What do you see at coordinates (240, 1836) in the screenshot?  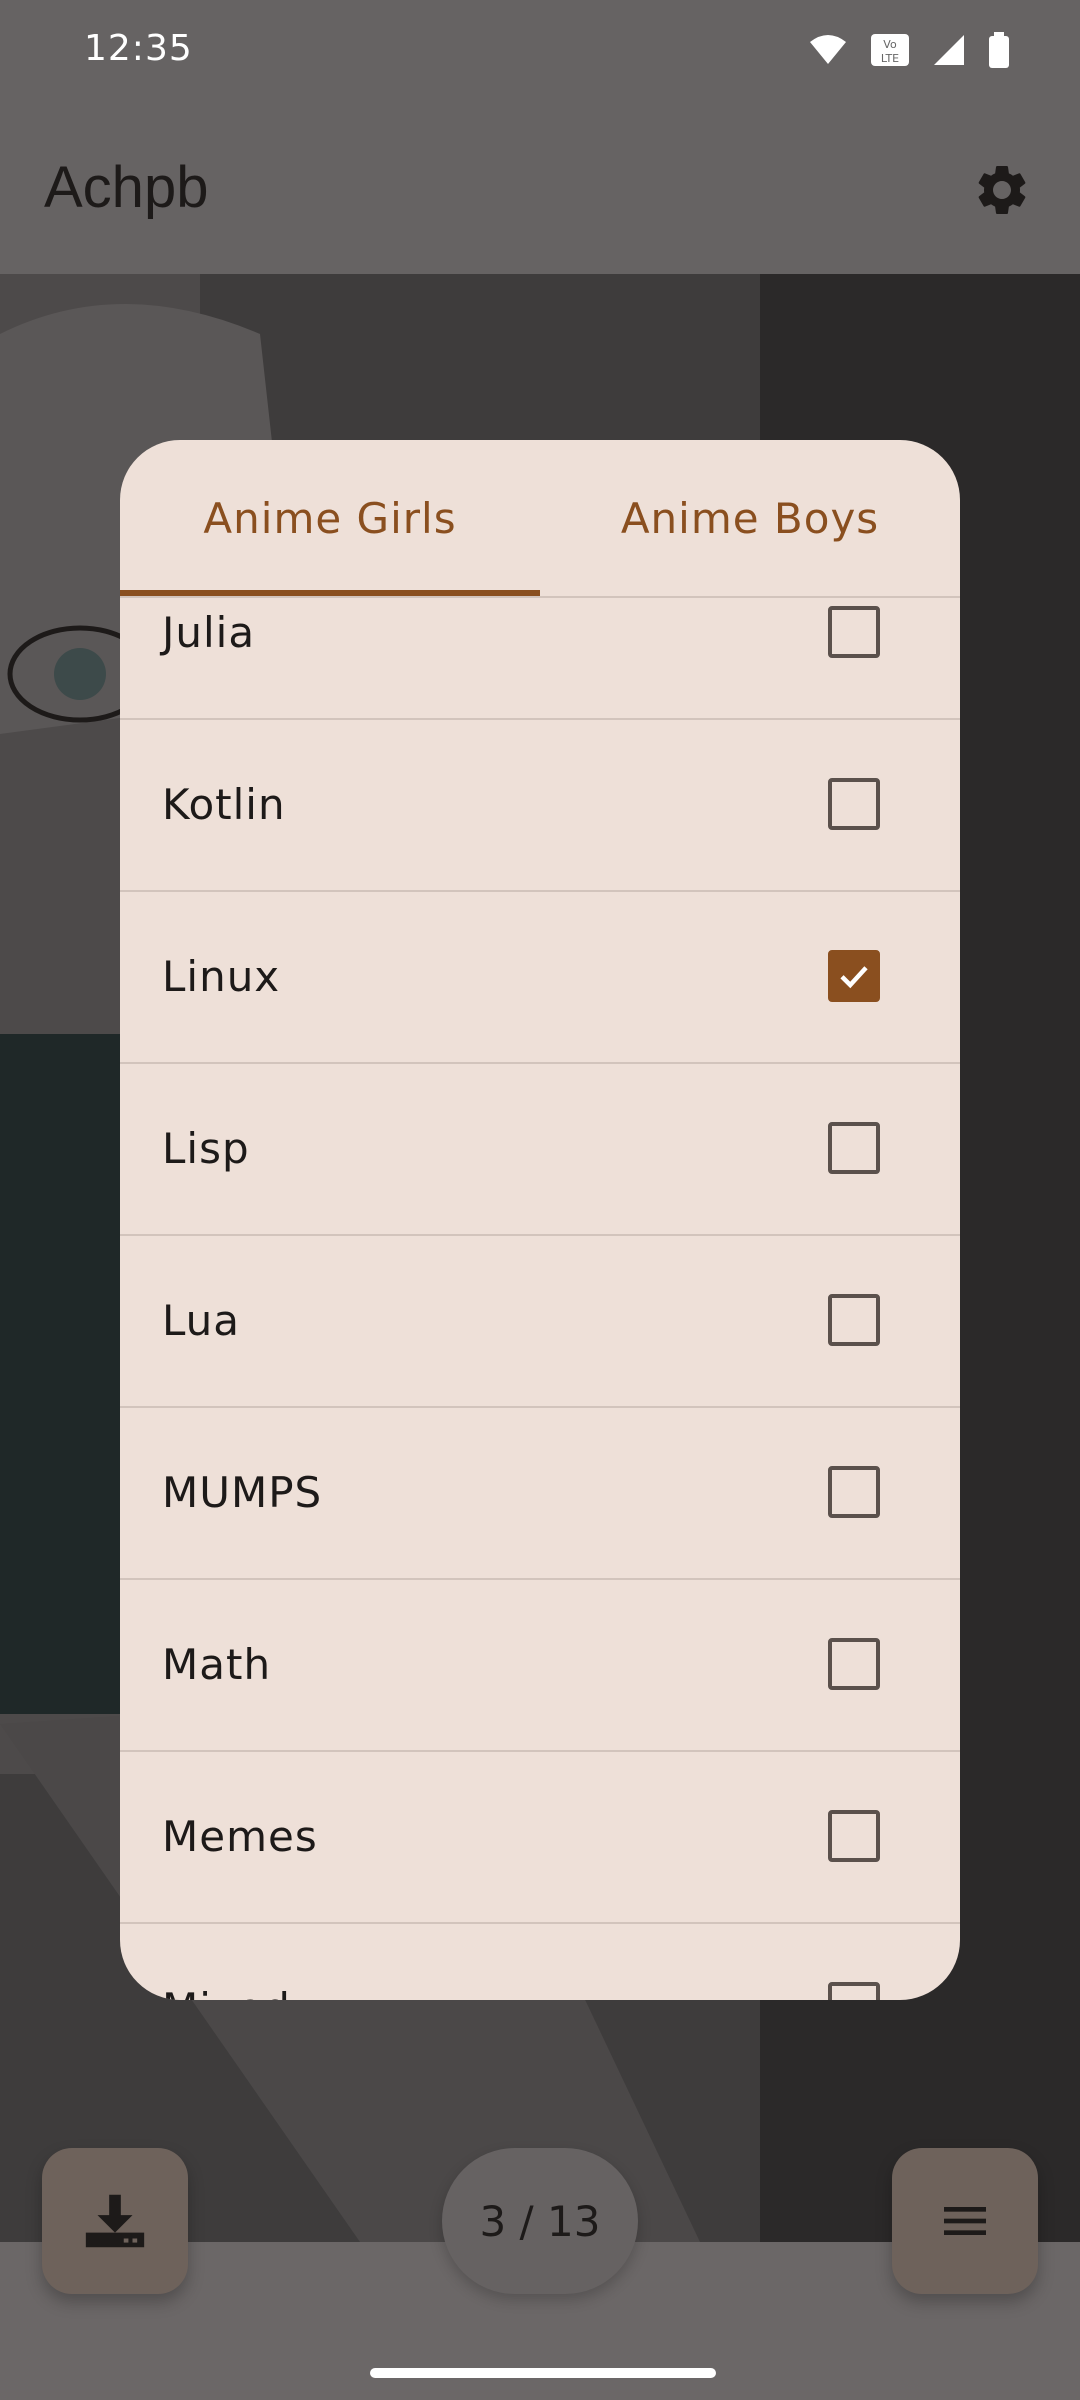 I see `list-item-label: Memes` at bounding box center [240, 1836].